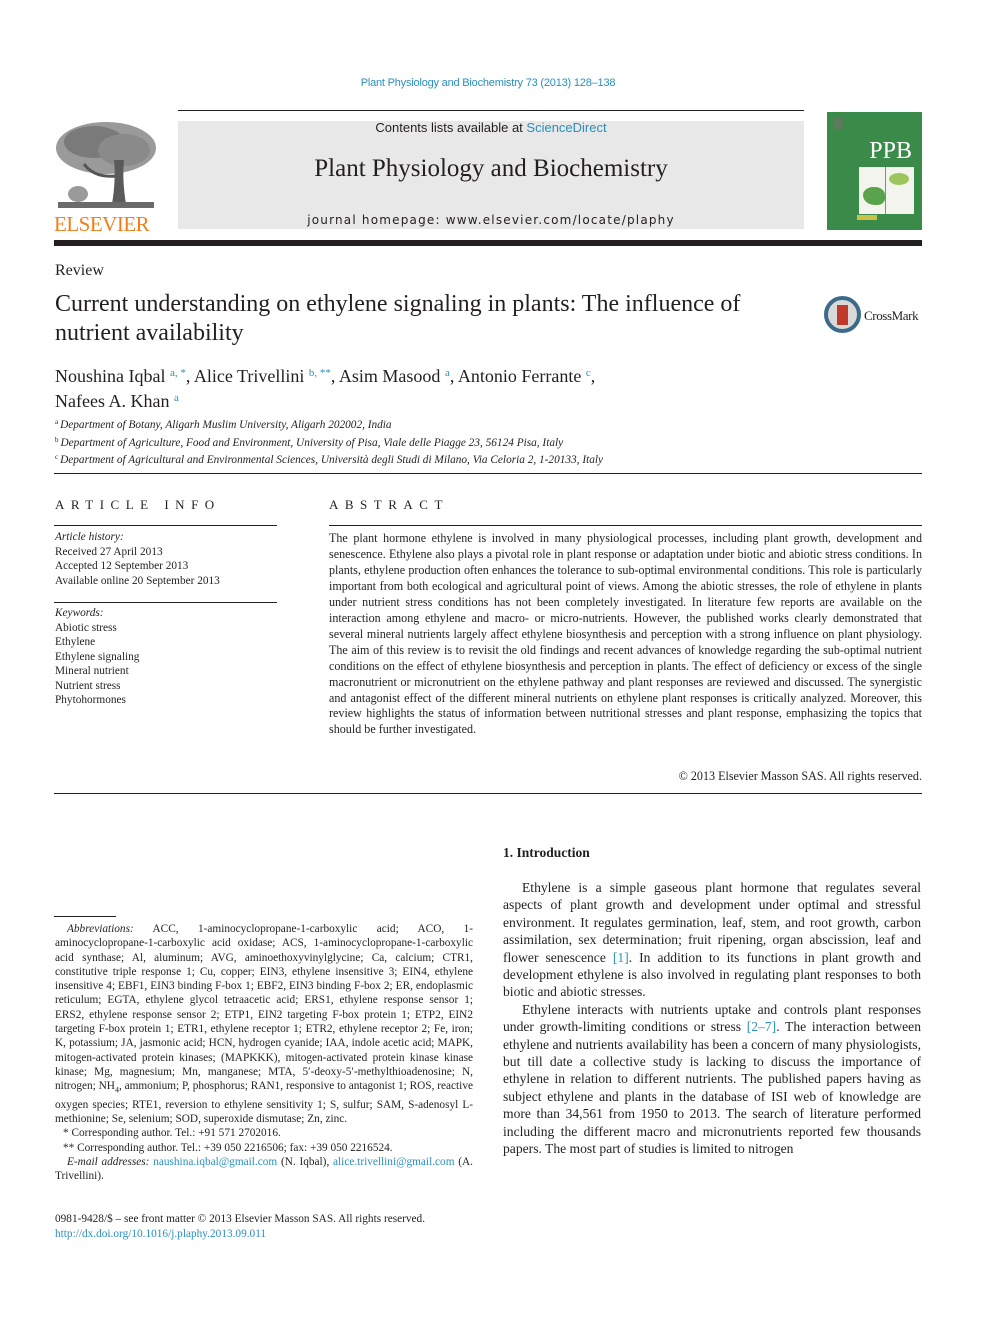 The width and height of the screenshot is (992, 1323). What do you see at coordinates (112, 401) in the screenshot?
I see `author-name: Nafees A. Khan` at bounding box center [112, 401].